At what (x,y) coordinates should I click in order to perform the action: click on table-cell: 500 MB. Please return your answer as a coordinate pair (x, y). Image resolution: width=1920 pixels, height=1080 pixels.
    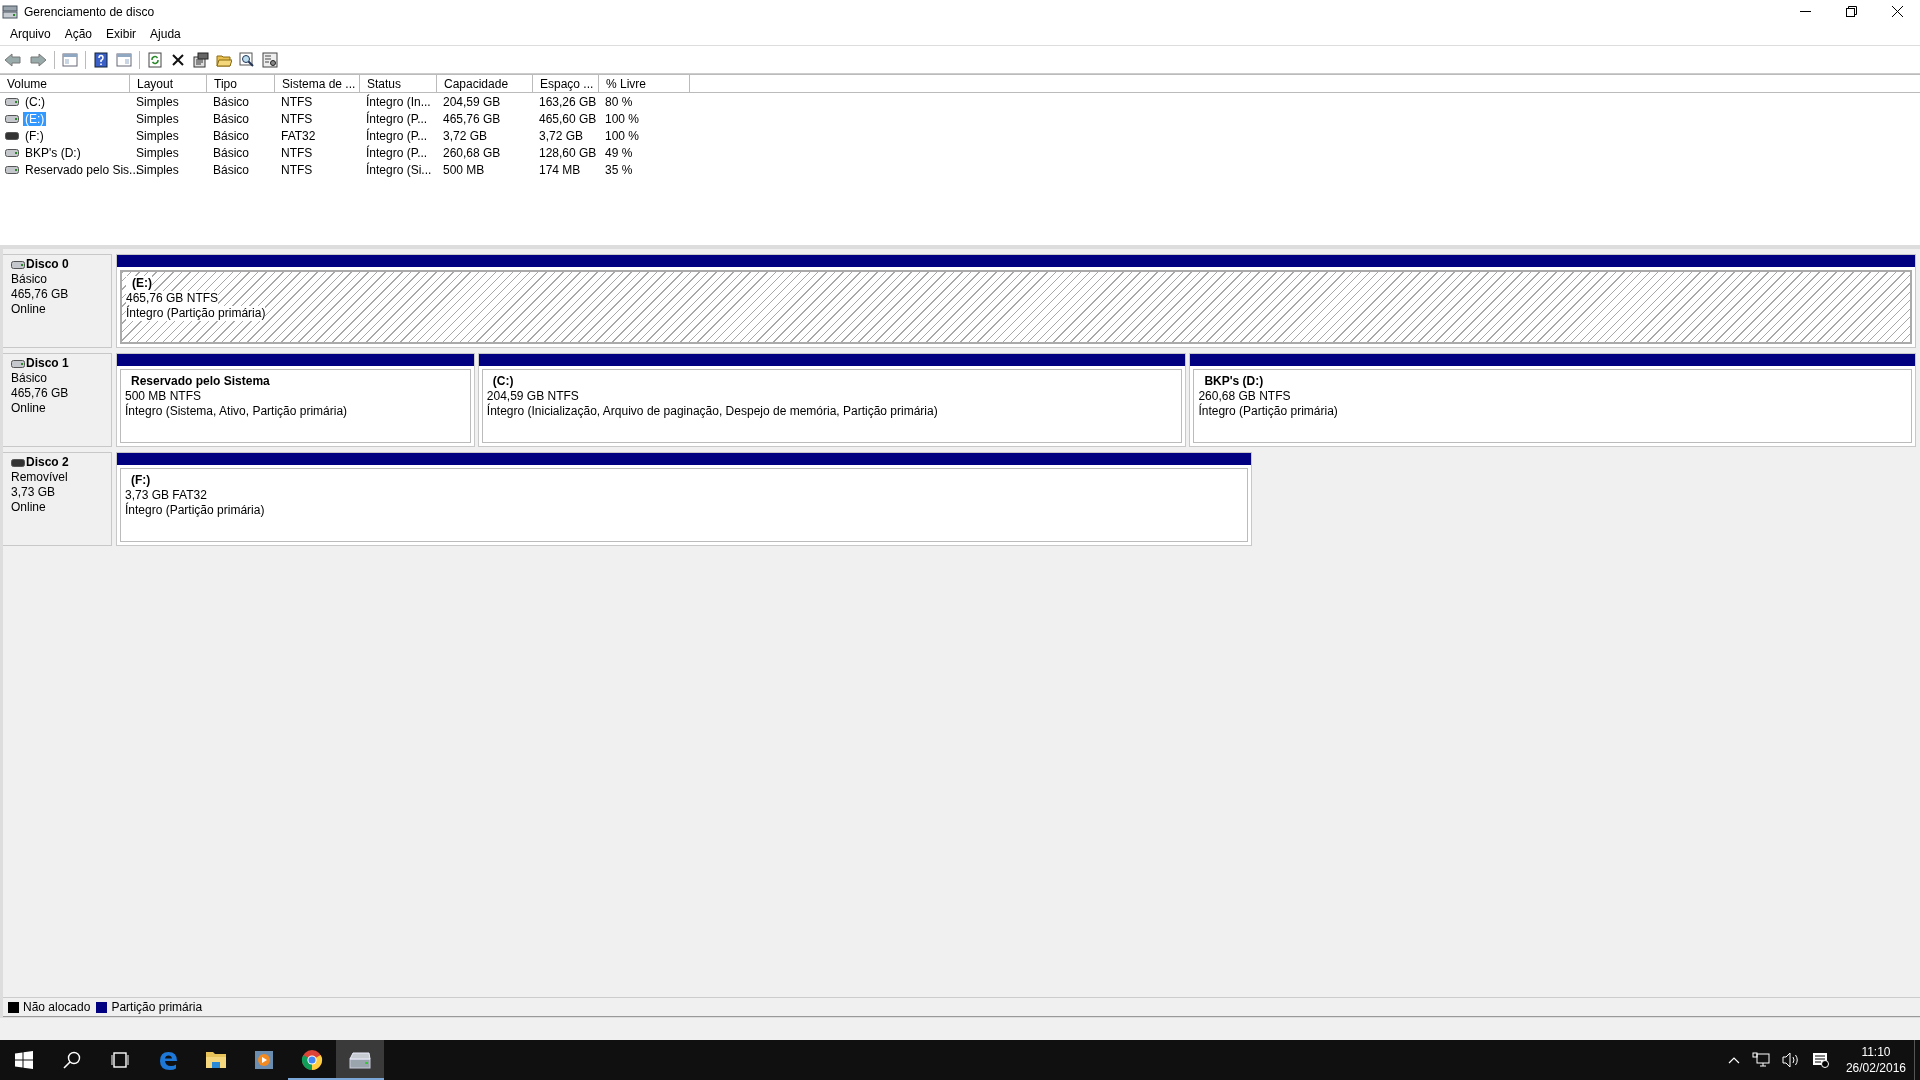
    Looking at the image, I should click on (464, 169).